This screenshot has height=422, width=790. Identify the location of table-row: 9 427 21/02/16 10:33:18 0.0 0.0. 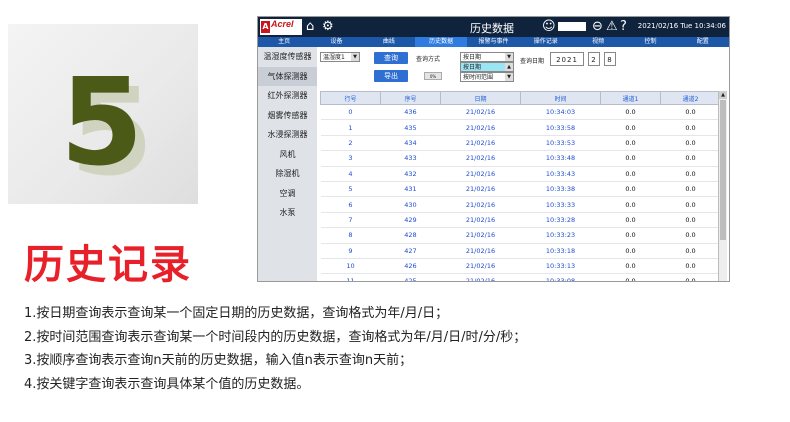
(520, 251).